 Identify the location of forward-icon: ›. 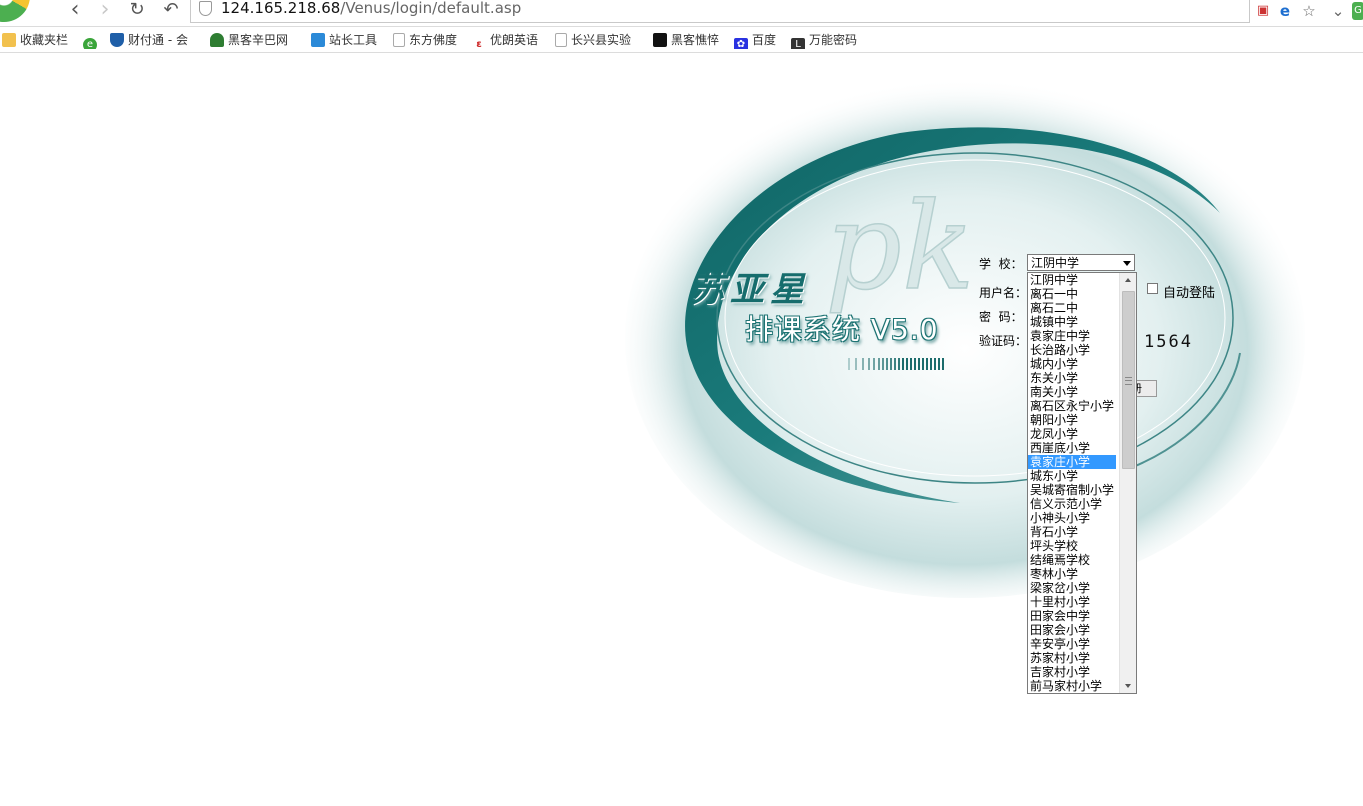
(105, 11).